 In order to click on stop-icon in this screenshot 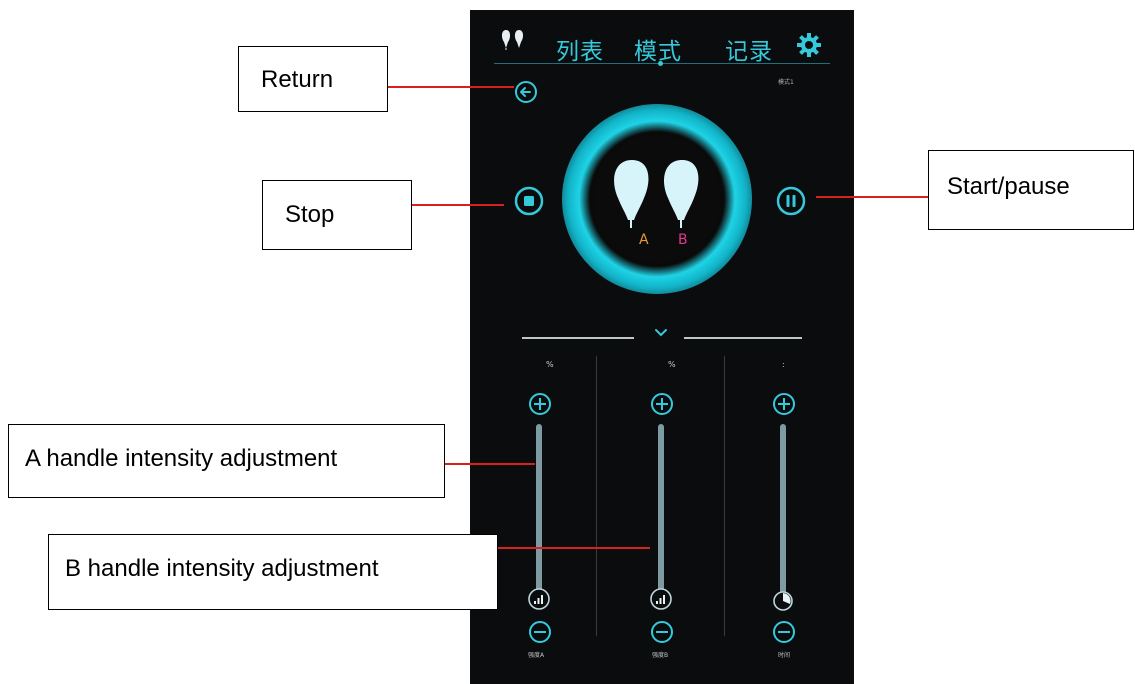, I will do `click(529, 201)`.